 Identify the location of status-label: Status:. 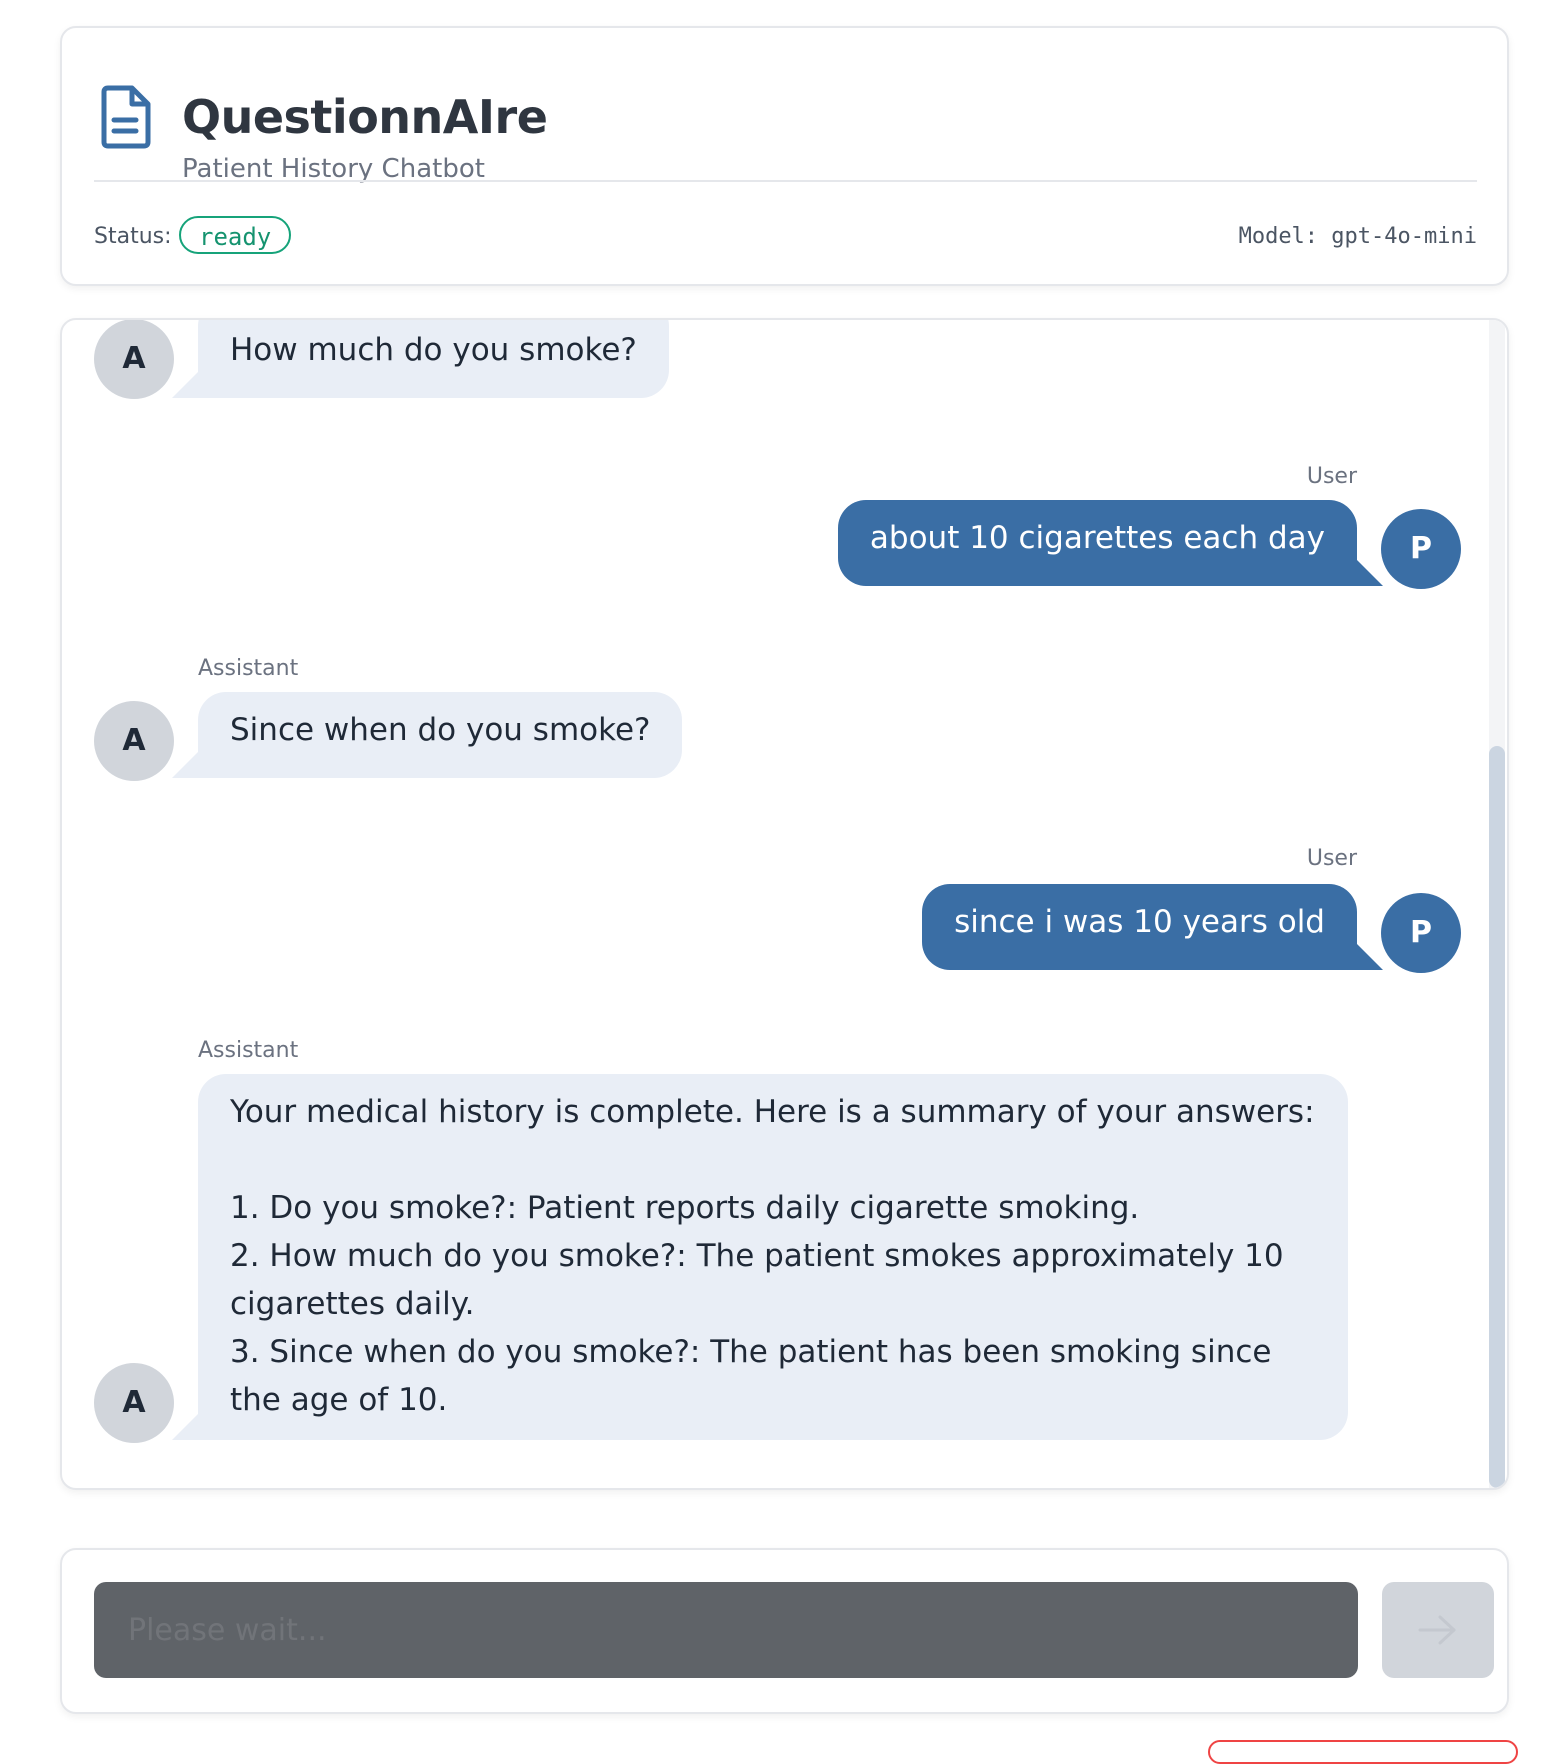
(133, 236).